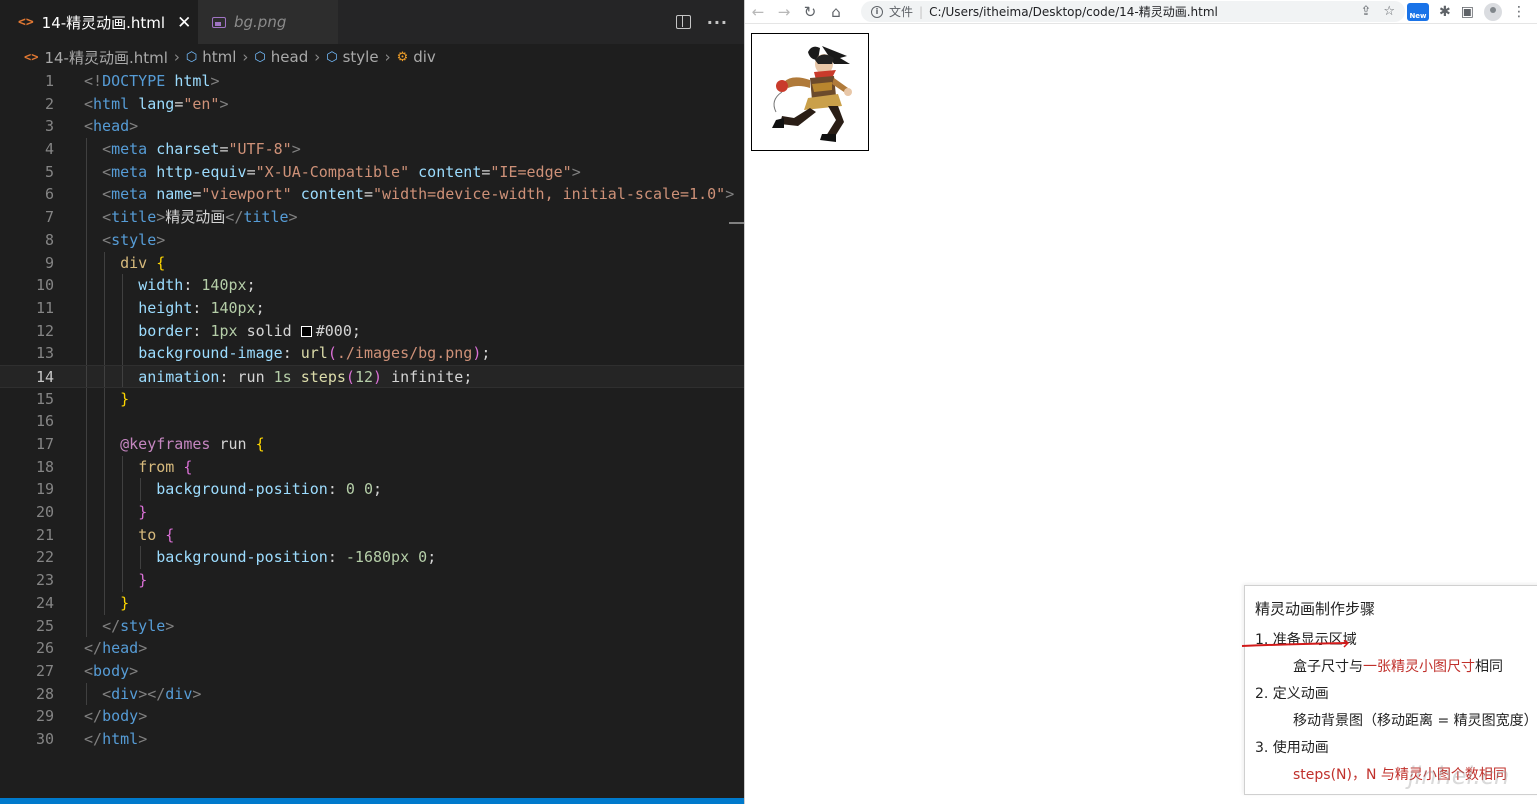  What do you see at coordinates (132, 81) in the screenshot?
I see `code-line: 1 <!DOCTYPE html>` at bounding box center [132, 81].